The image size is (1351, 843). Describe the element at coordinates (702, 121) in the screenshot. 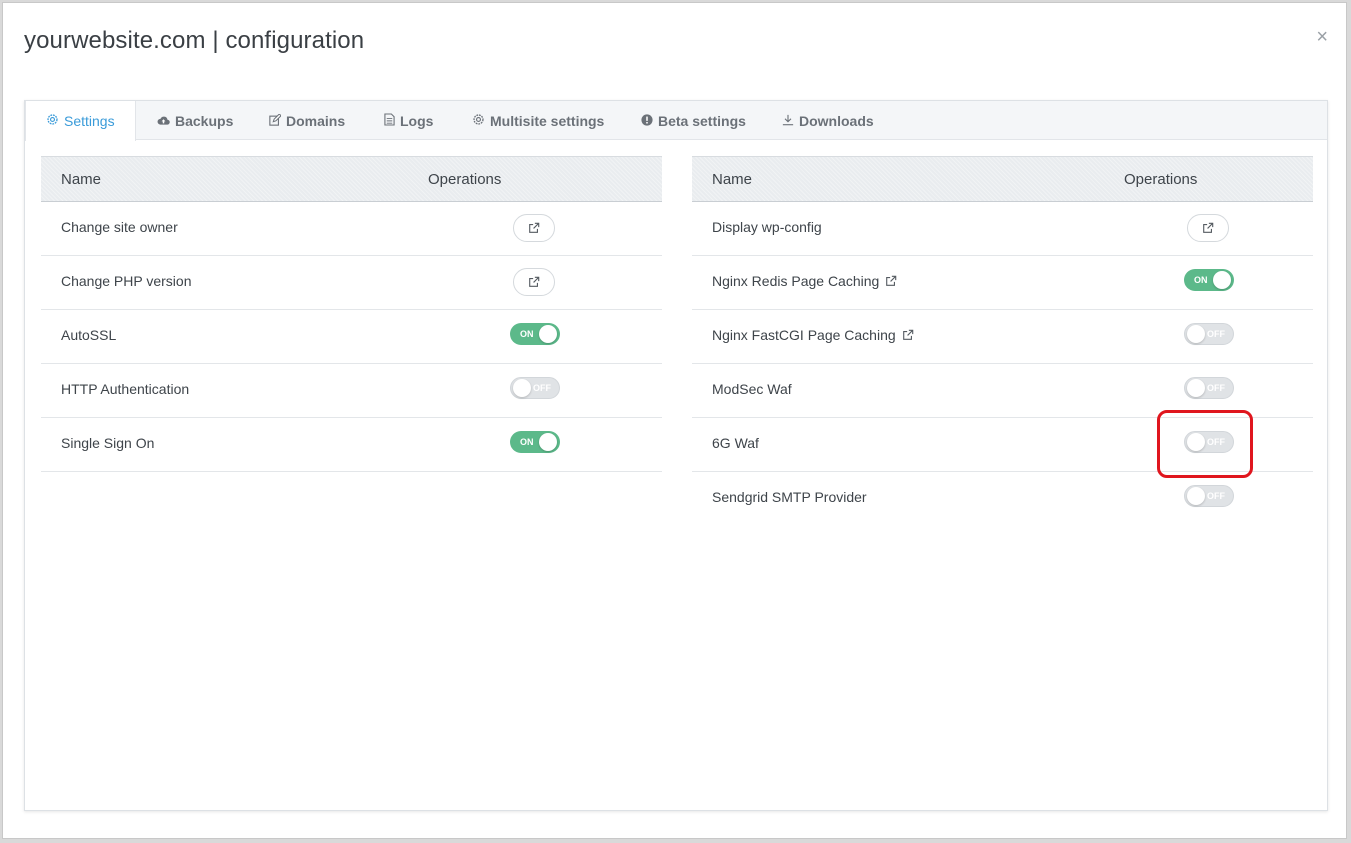

I see `tab-label: Beta settings` at that location.